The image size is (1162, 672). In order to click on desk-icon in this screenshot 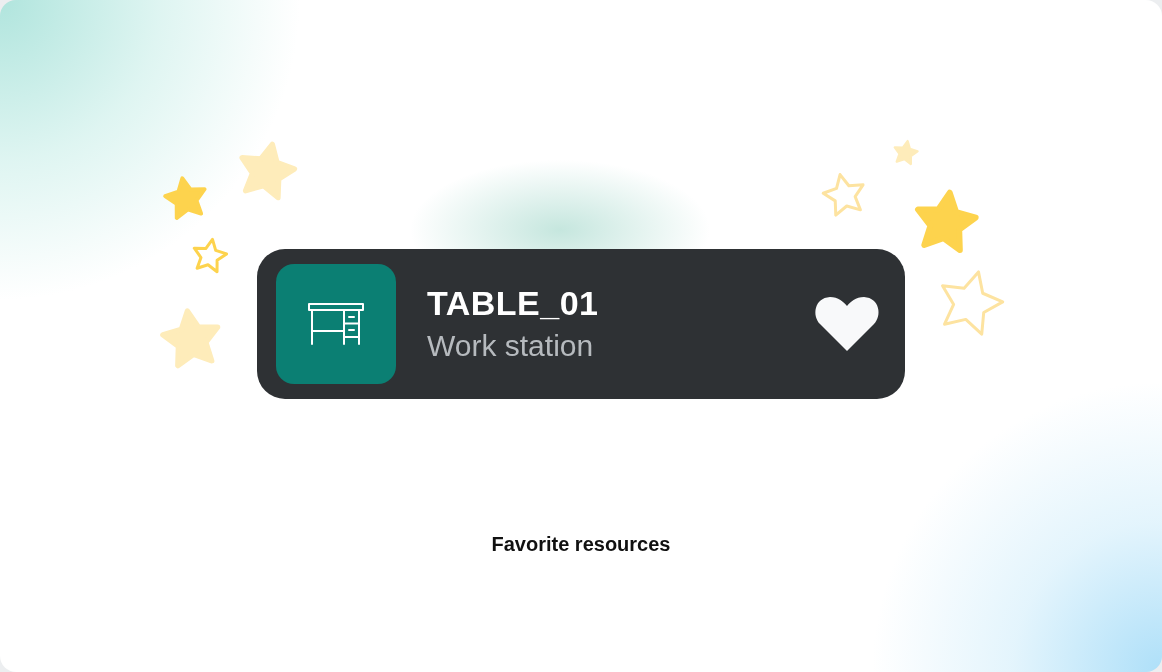, I will do `click(336, 324)`.